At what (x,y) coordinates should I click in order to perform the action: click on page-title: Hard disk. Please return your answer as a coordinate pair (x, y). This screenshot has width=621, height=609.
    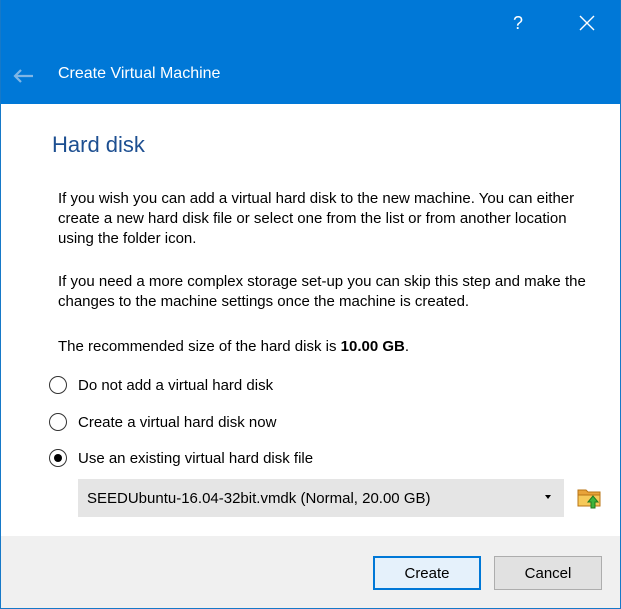
    Looking at the image, I should click on (98, 144).